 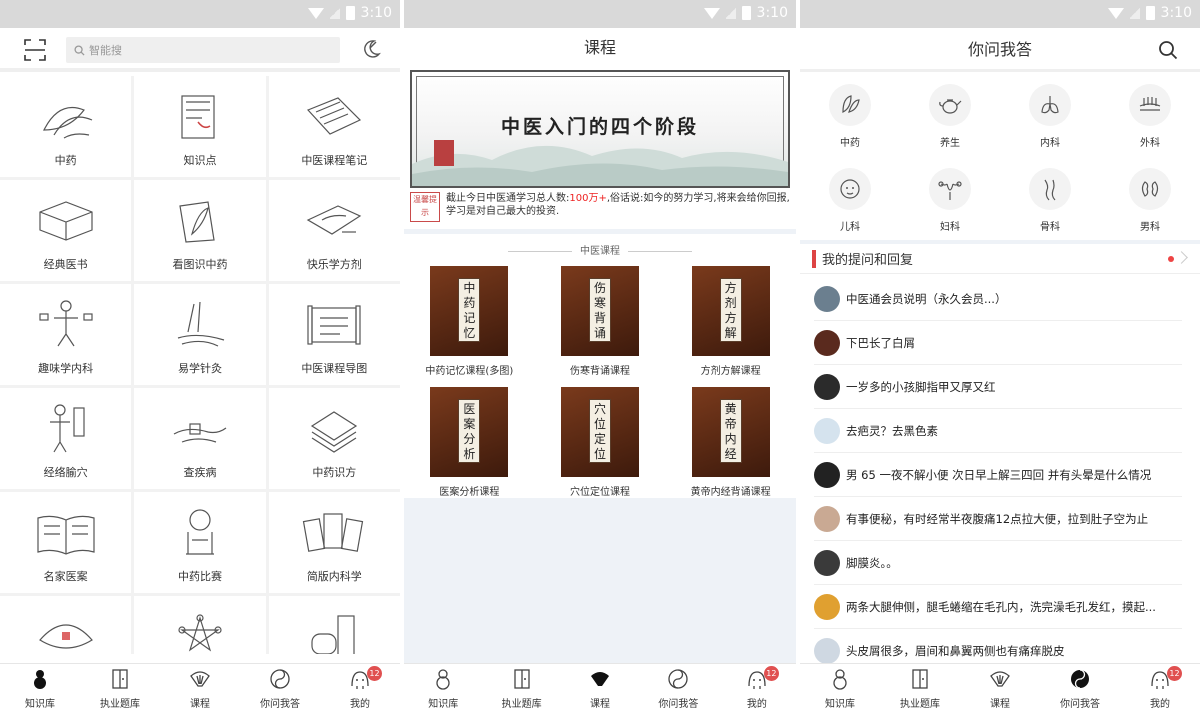 I want to click on list-item: 男 65 一夜不解小便 次日早上解三四回 并有头晕是什么情况, so click(x=998, y=475).